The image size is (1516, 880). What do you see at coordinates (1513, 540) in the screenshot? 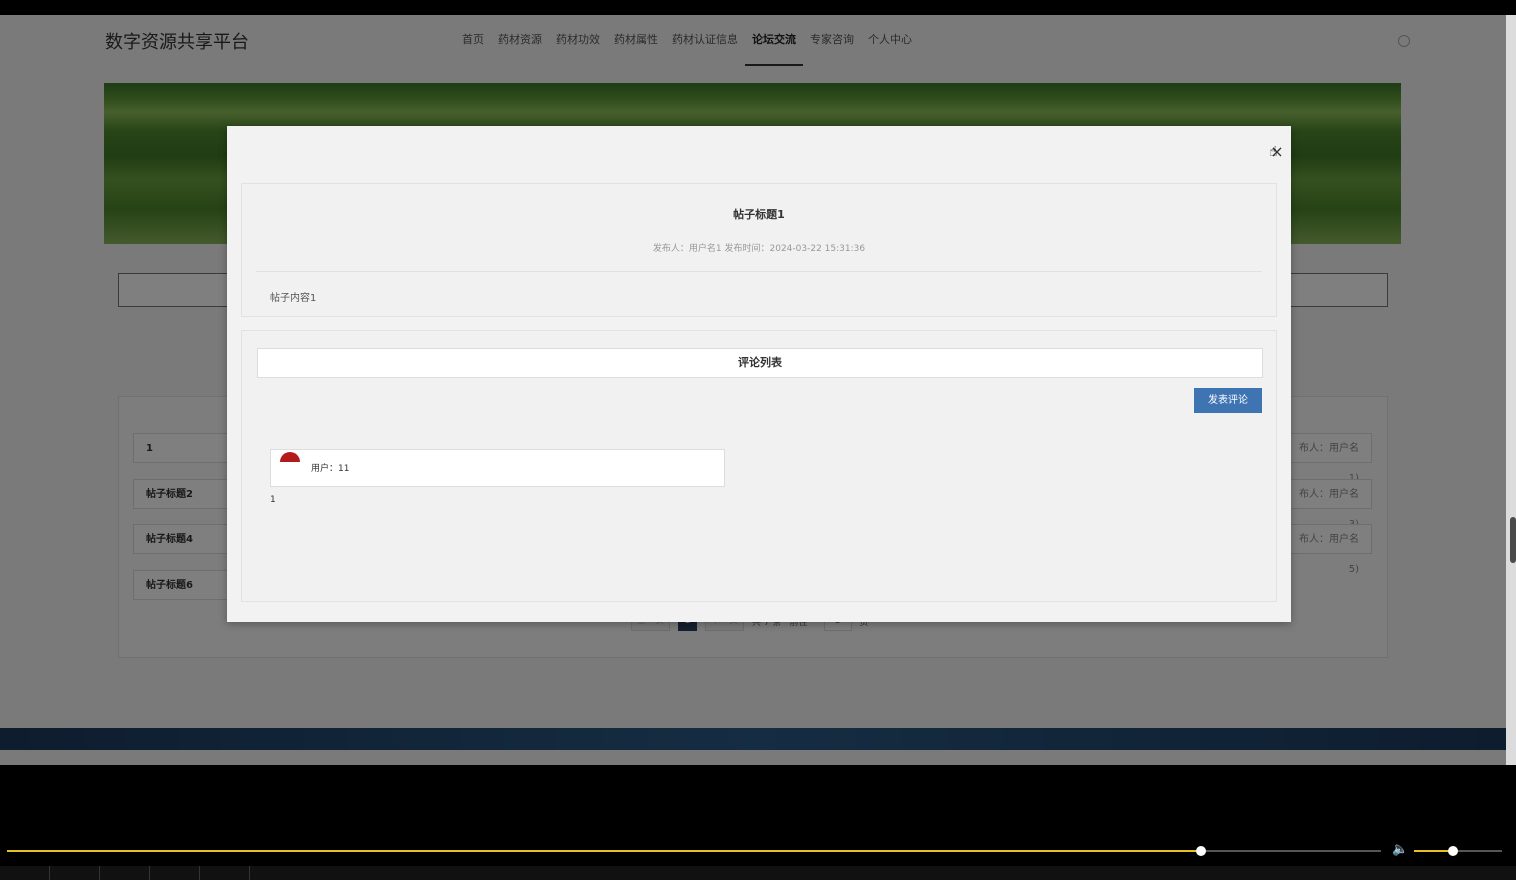
I see `scrollbar-thumb` at bounding box center [1513, 540].